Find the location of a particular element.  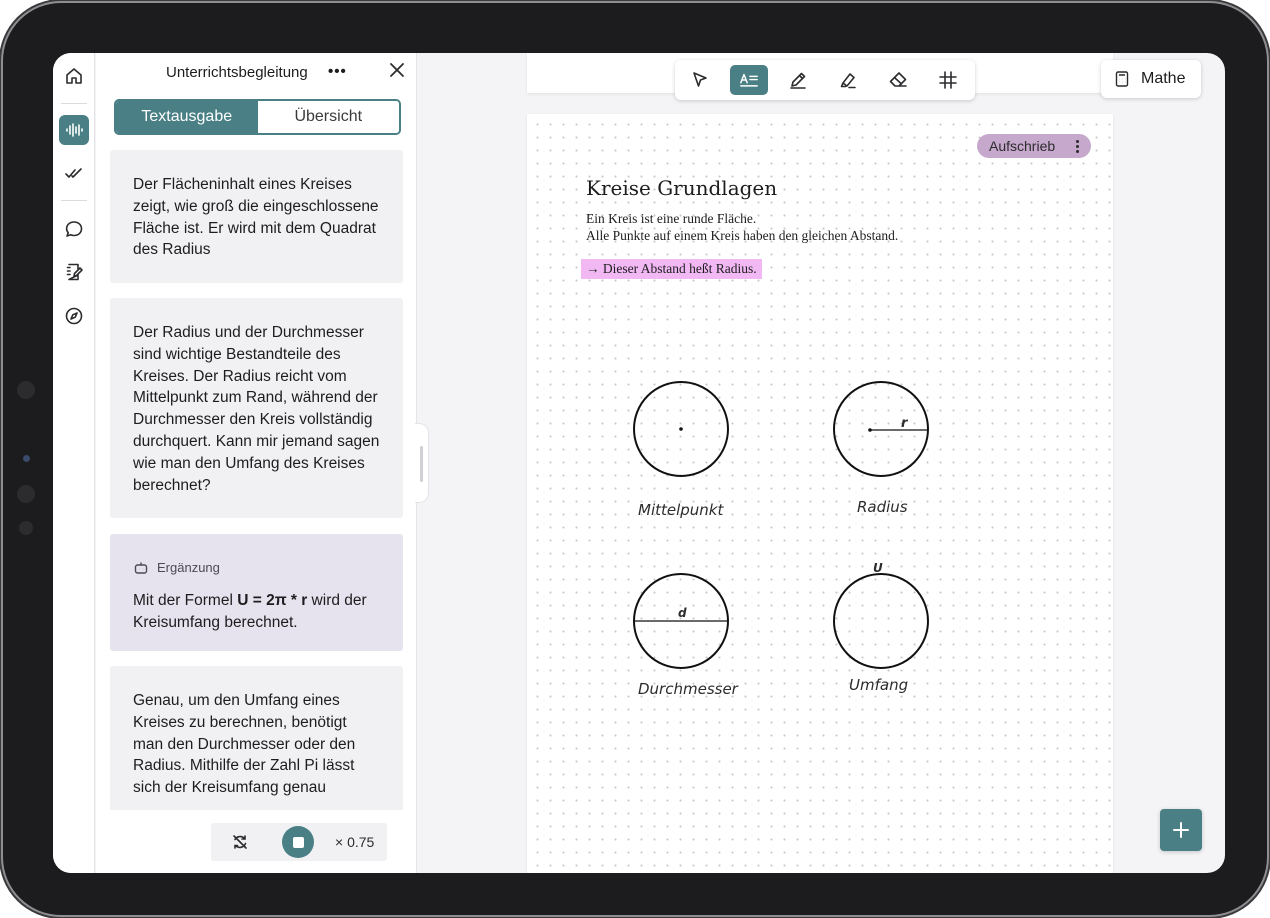

eraser-icon is located at coordinates (898, 79).